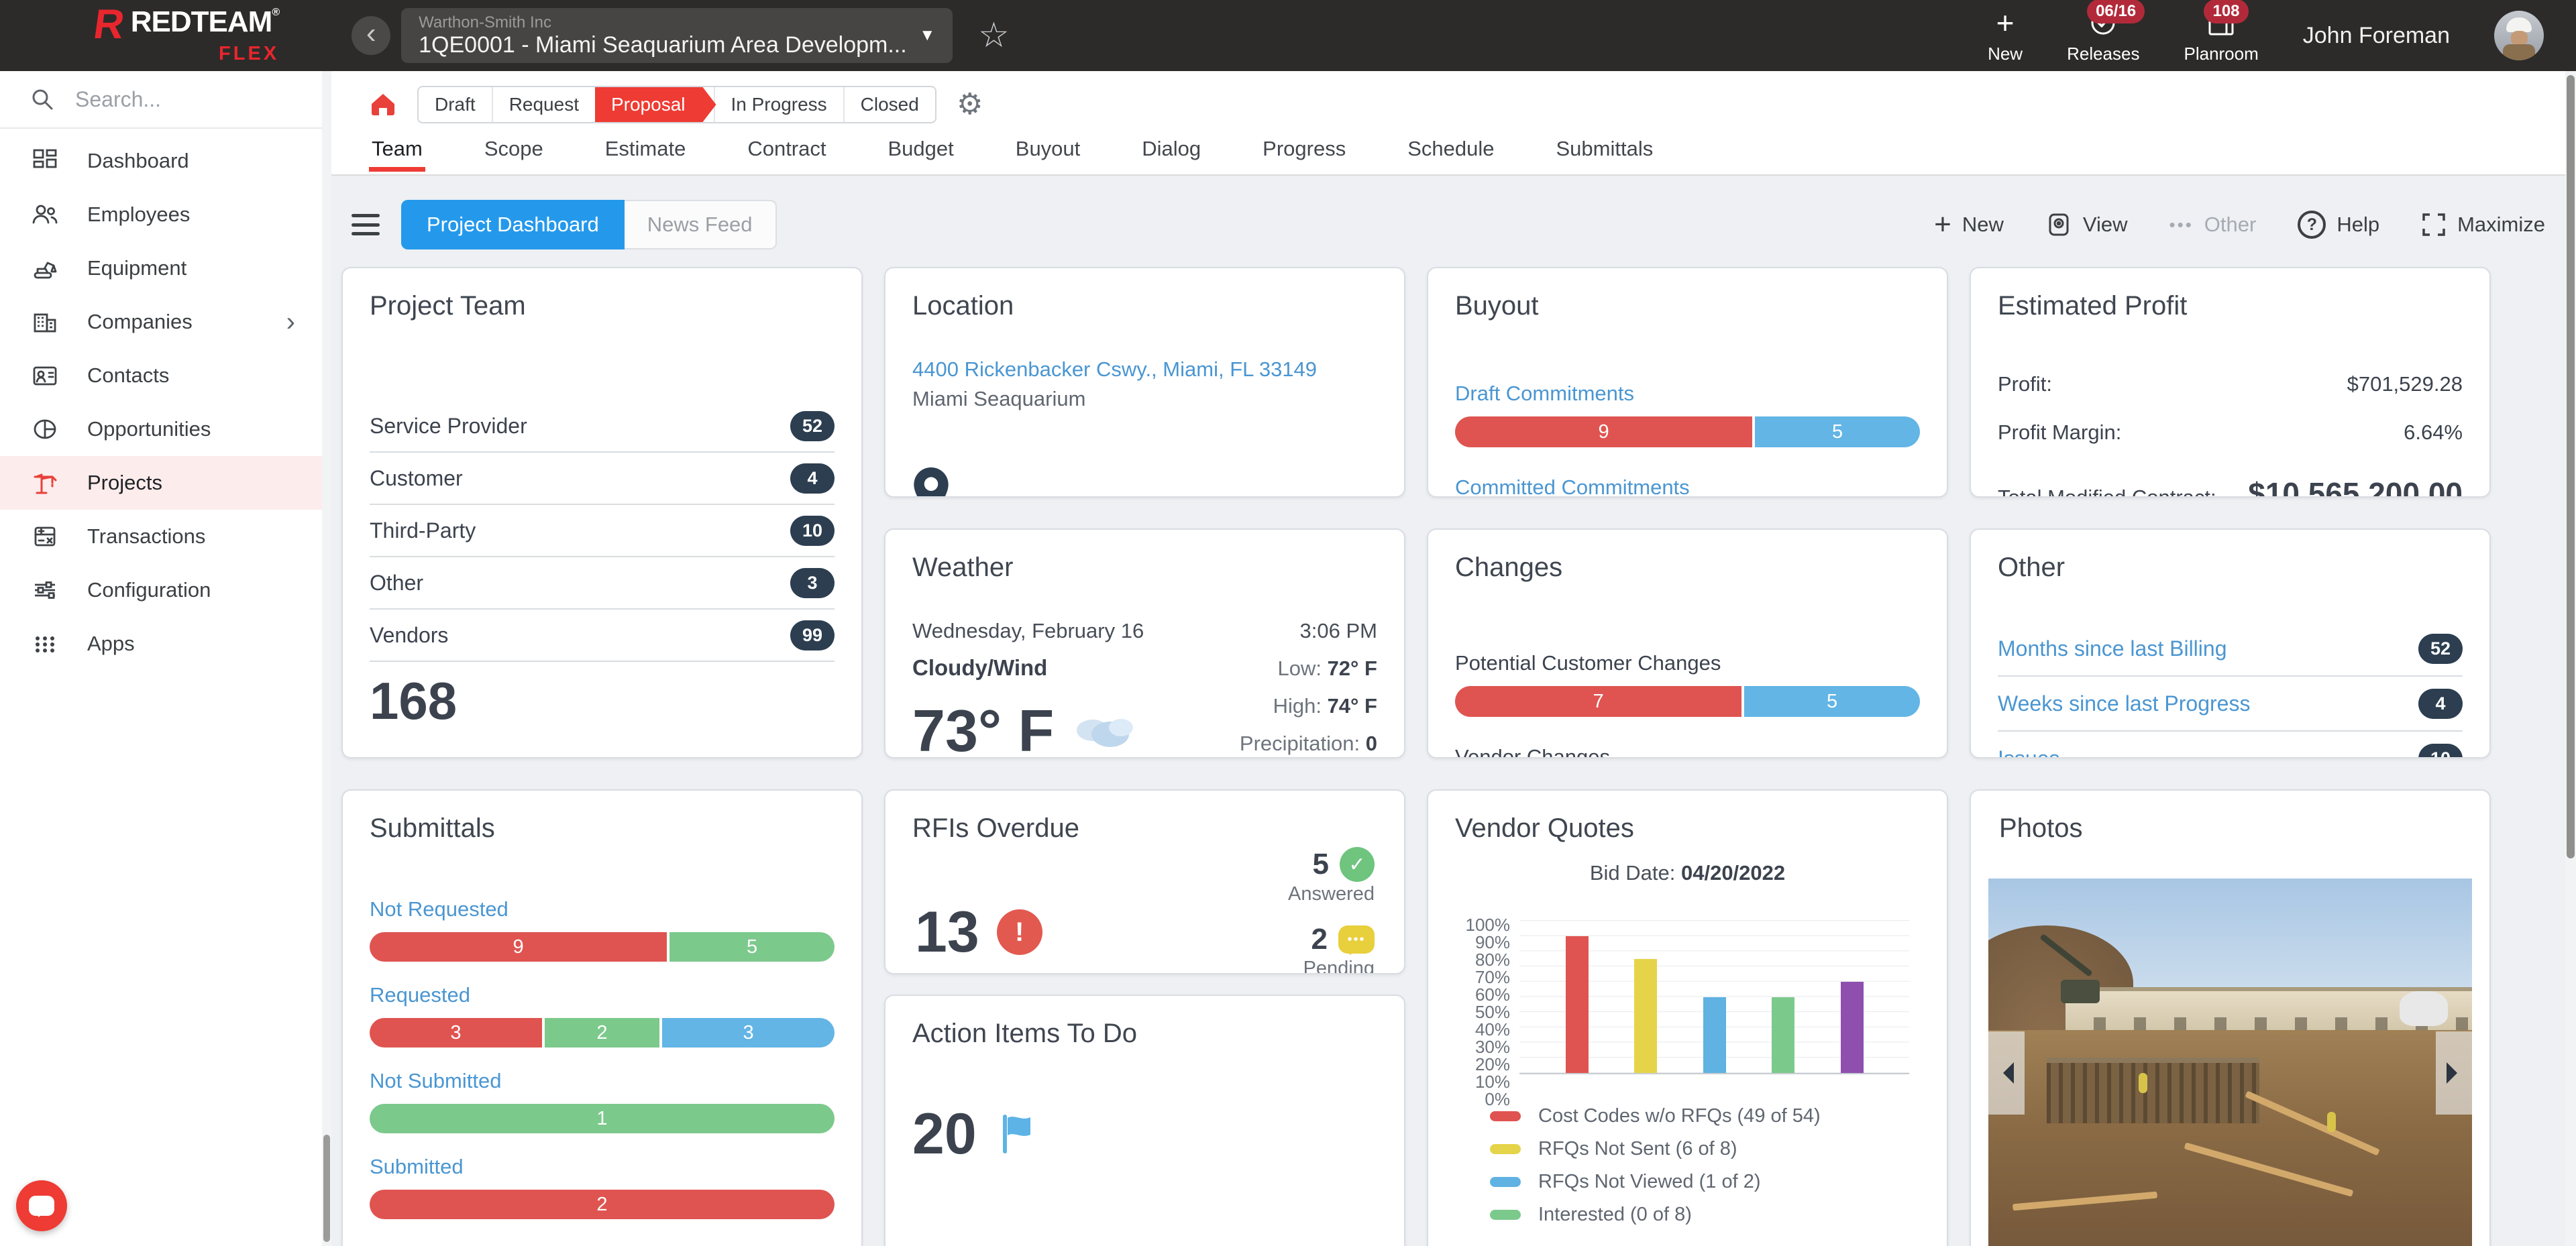  What do you see at coordinates (366, 224) in the screenshot?
I see `menu-hamburger-icon` at bounding box center [366, 224].